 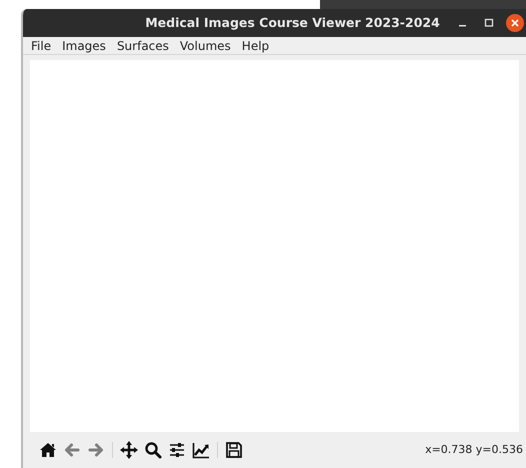 I want to click on menu-item: Volumes, so click(x=205, y=45).